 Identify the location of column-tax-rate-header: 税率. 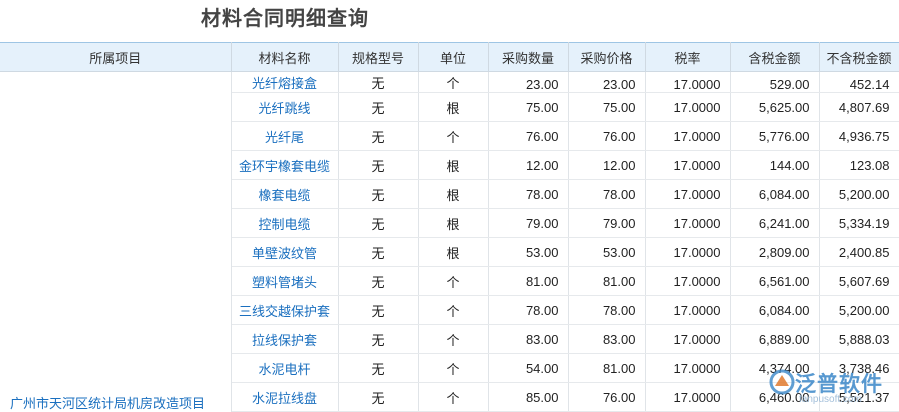
(688, 57).